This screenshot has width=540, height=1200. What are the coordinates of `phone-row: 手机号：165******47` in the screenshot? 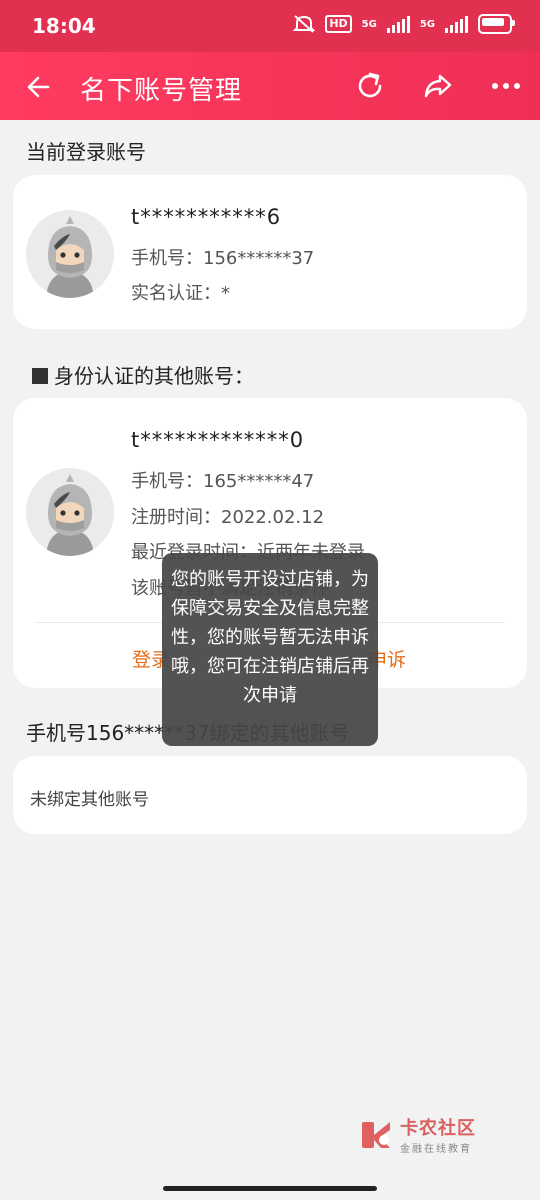 It's located at (222, 480).